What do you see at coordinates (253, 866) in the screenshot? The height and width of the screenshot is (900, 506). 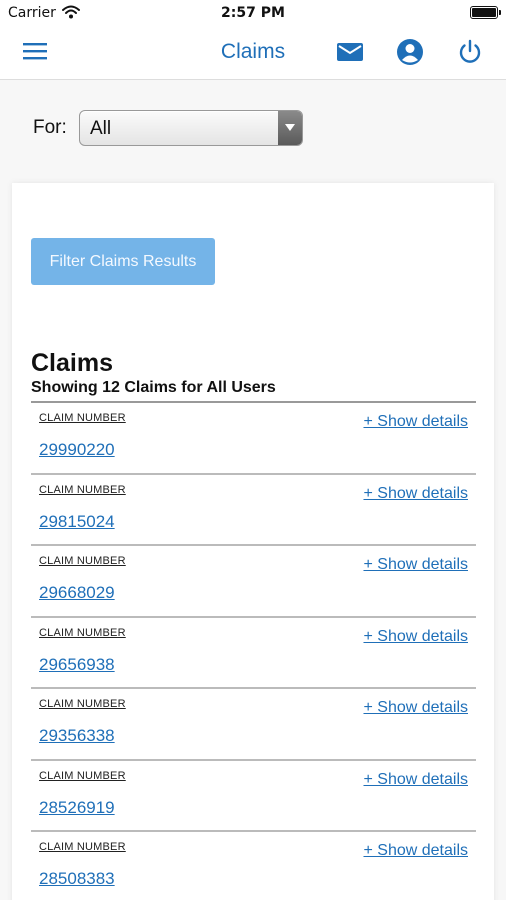 I see `claim-row: CLAIM NUMBER 28508383 + Show details` at bounding box center [253, 866].